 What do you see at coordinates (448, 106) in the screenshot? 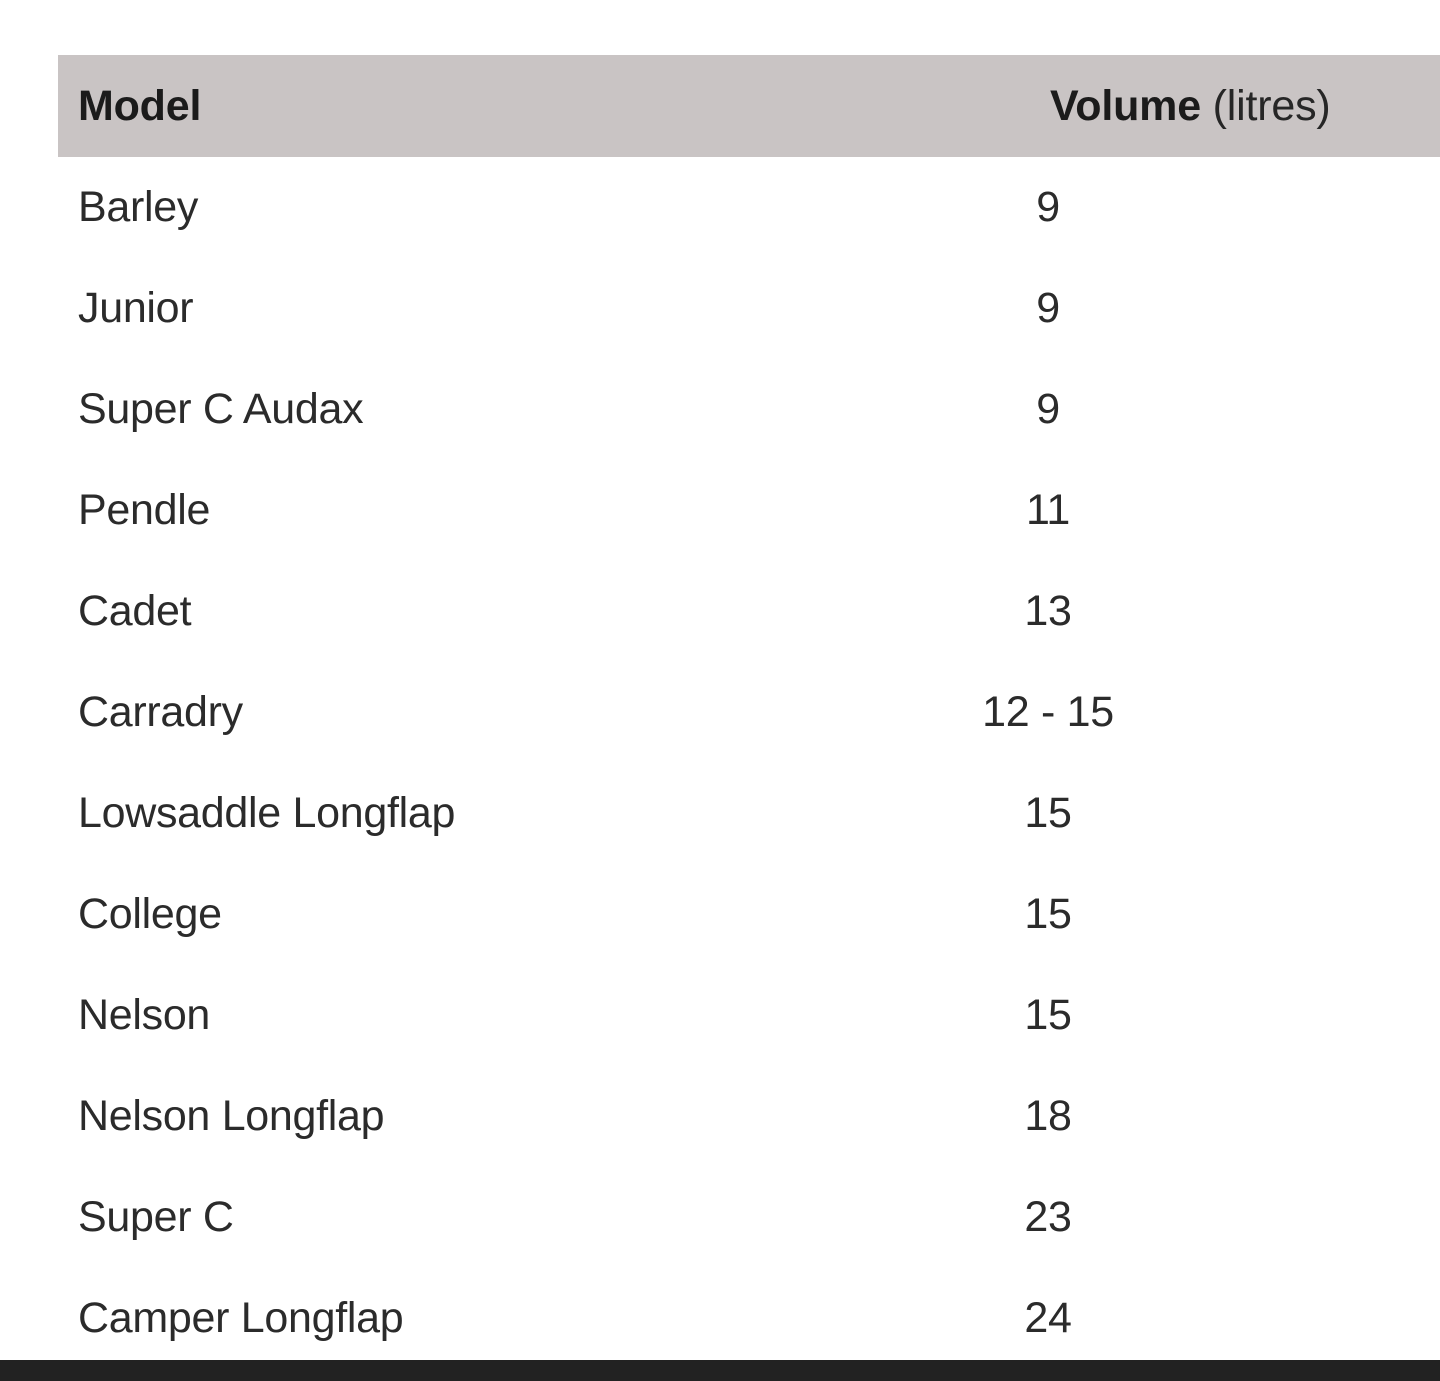
I see `column-header-model: Model` at bounding box center [448, 106].